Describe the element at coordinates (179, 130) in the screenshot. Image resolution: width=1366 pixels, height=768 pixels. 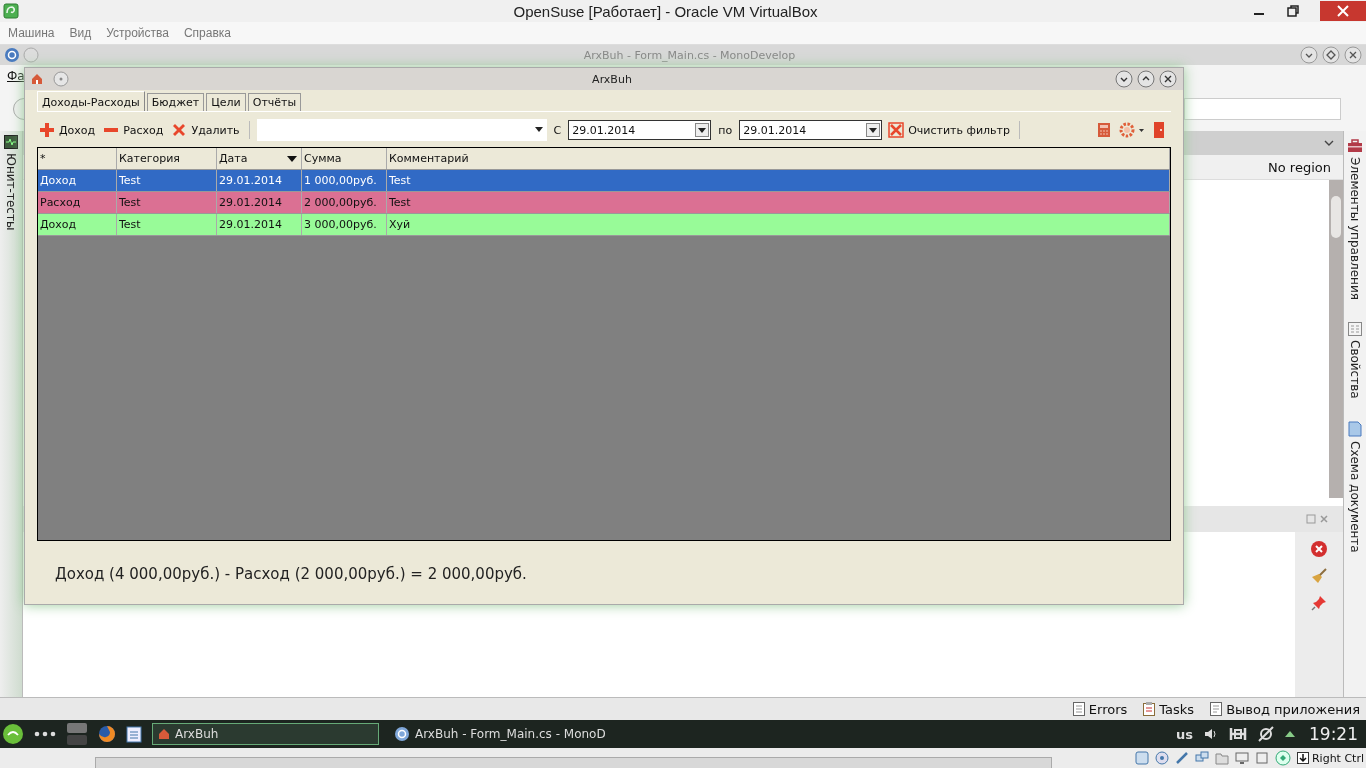
I see `cross-icon` at that location.